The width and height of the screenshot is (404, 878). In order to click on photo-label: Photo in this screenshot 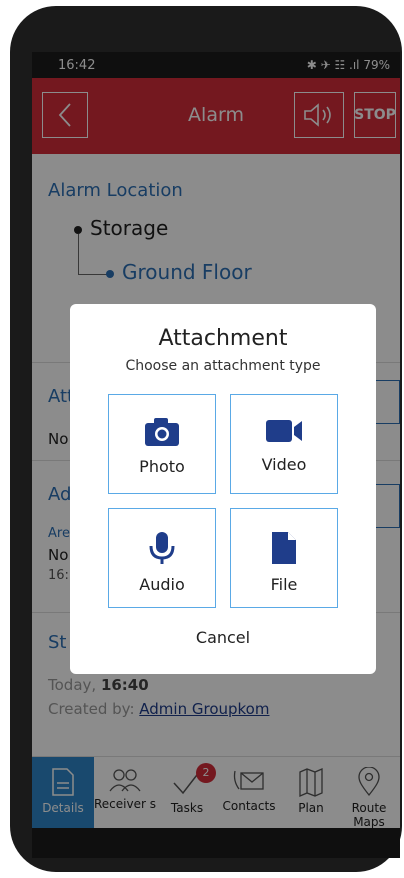, I will do `click(162, 466)`.